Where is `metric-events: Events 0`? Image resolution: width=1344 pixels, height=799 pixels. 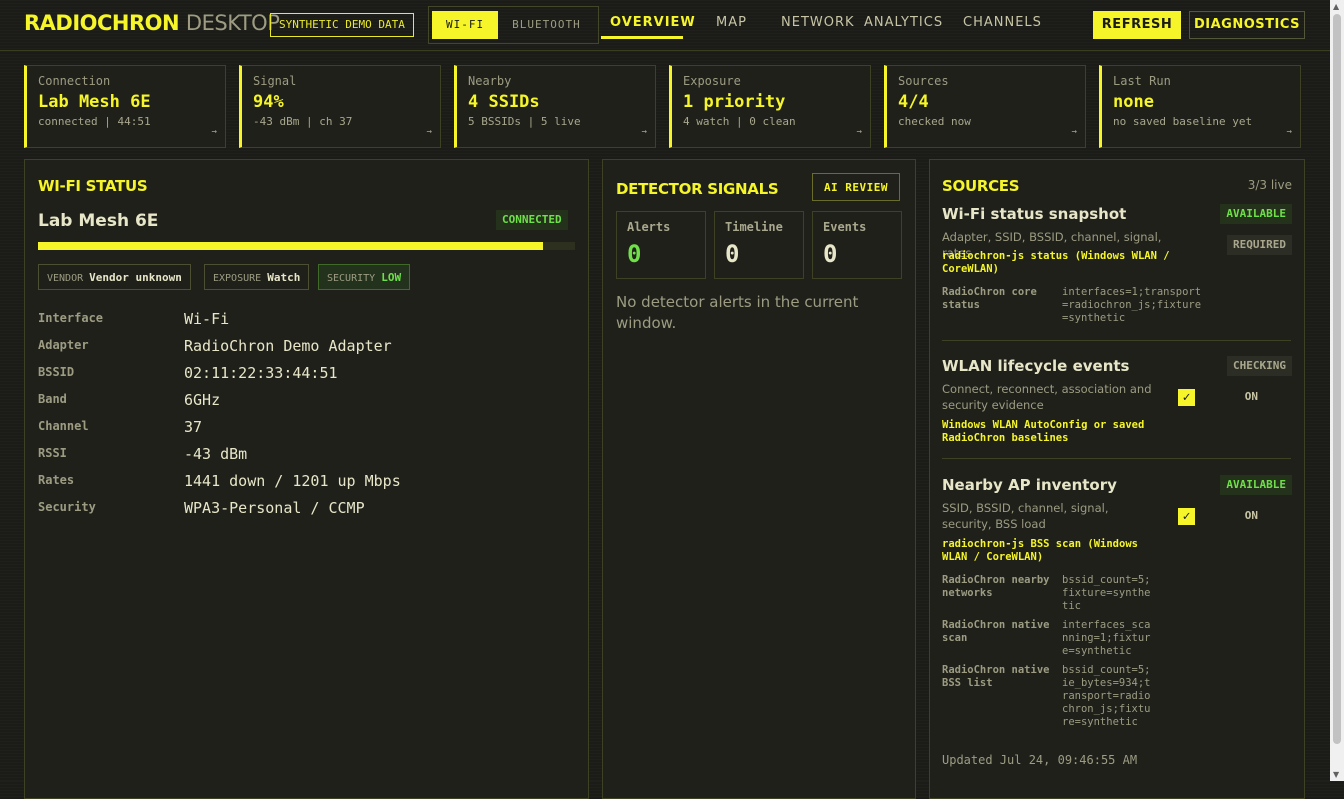
metric-events: Events 0 is located at coordinates (857, 245).